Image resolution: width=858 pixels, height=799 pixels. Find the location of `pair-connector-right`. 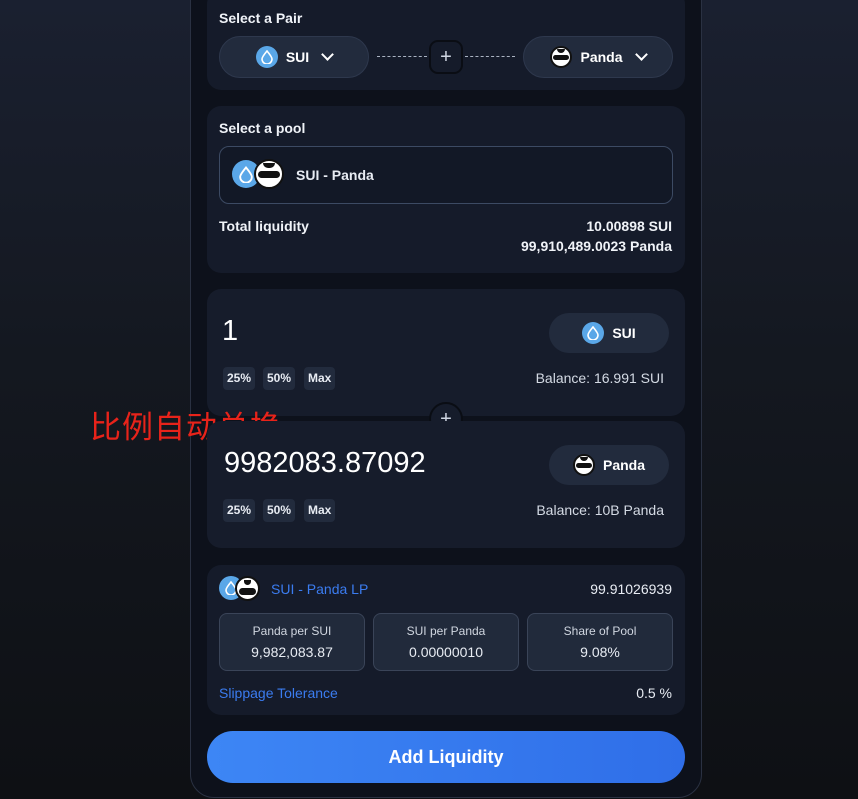

pair-connector-right is located at coordinates (490, 56).